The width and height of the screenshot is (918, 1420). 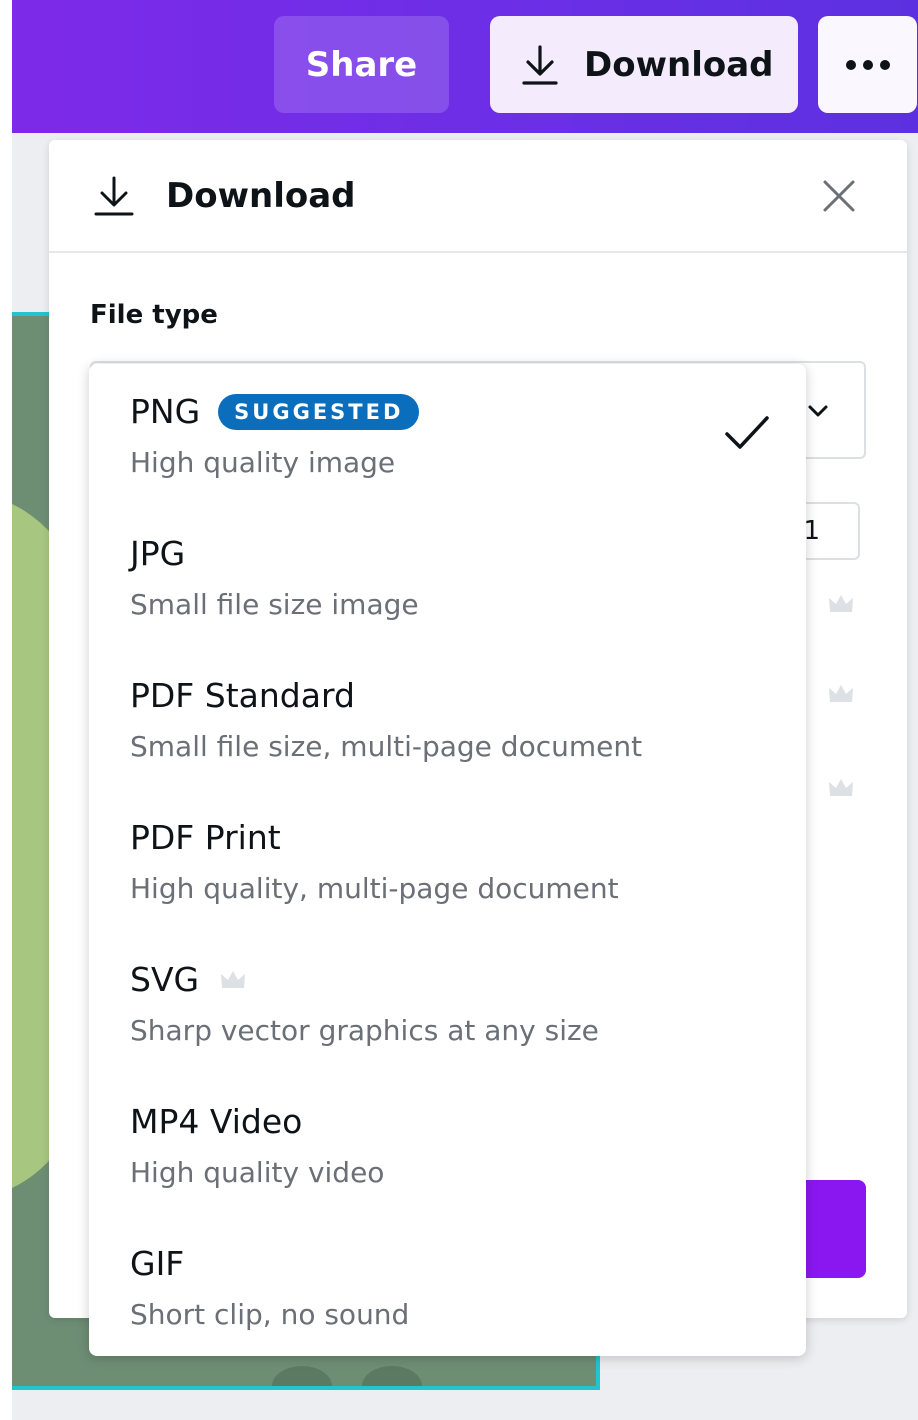 I want to click on option-name: GIF, so click(x=157, y=1263).